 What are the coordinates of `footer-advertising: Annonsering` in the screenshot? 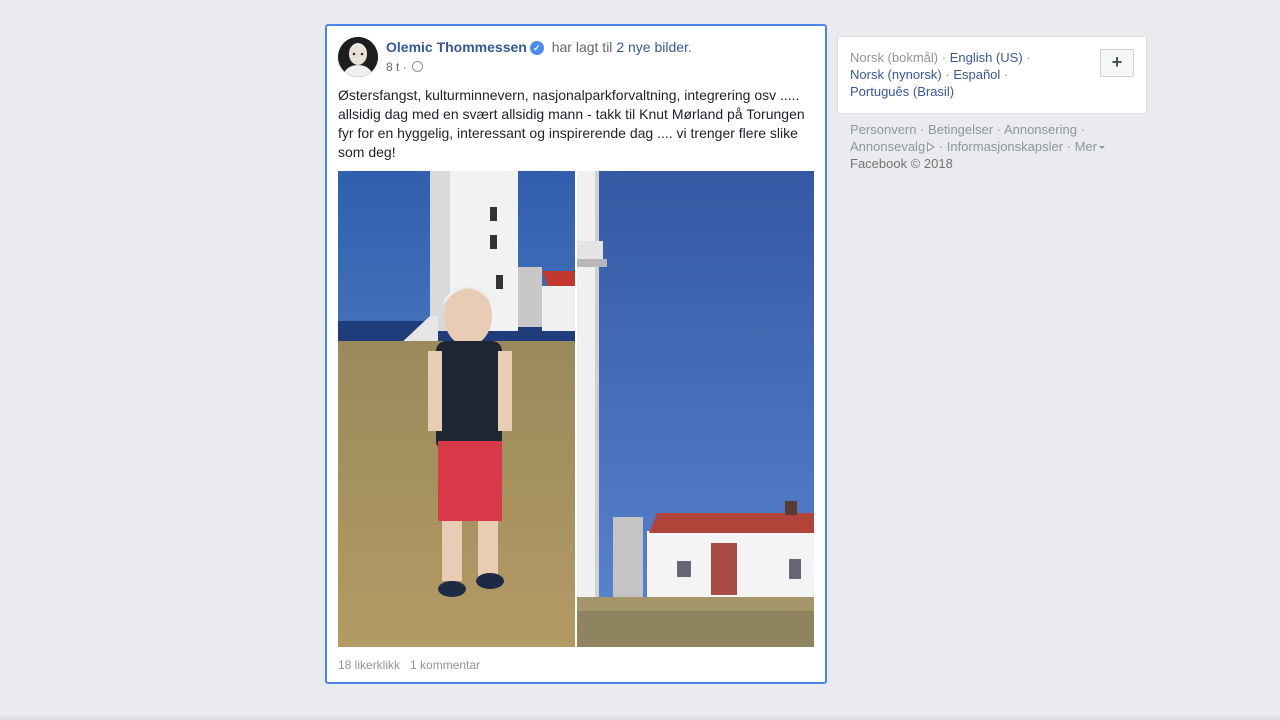 It's located at (1040, 129).